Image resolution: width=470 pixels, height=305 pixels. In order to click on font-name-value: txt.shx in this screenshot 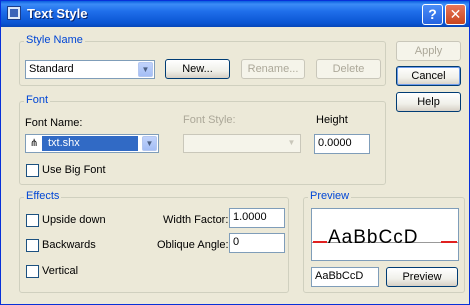, I will do `click(90, 143)`.